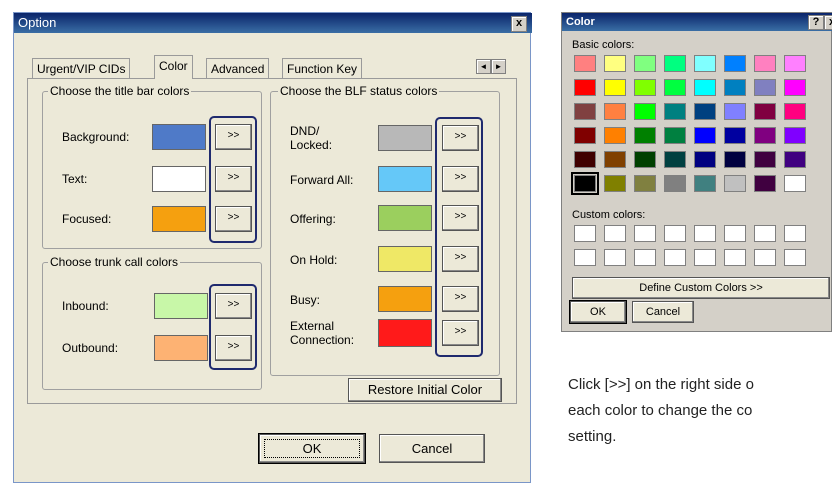 The image size is (832, 483). I want to click on dnd-locked-label: DND/ Locked:, so click(311, 138).